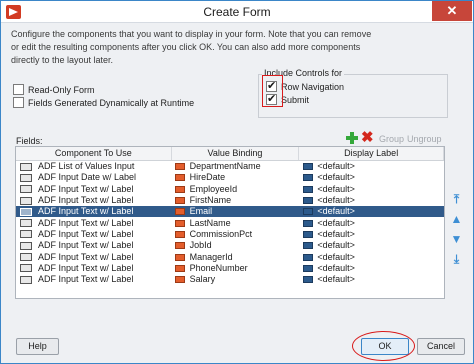 This screenshot has width=474, height=364. I want to click on help-button: Help, so click(37, 346).